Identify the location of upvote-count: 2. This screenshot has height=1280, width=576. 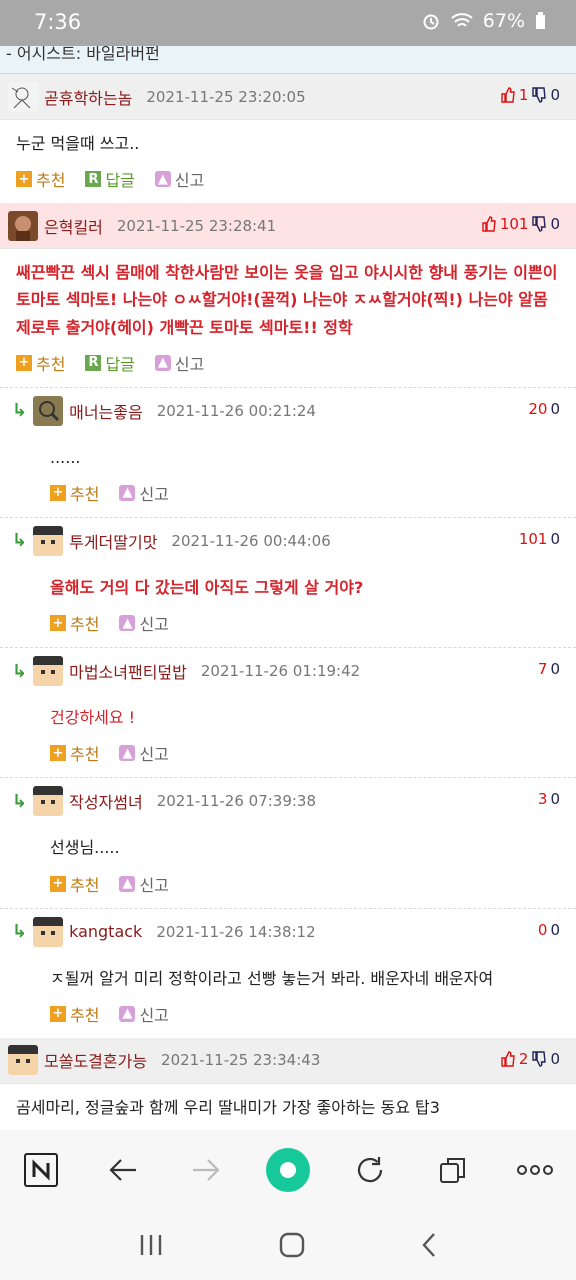
(523, 1058).